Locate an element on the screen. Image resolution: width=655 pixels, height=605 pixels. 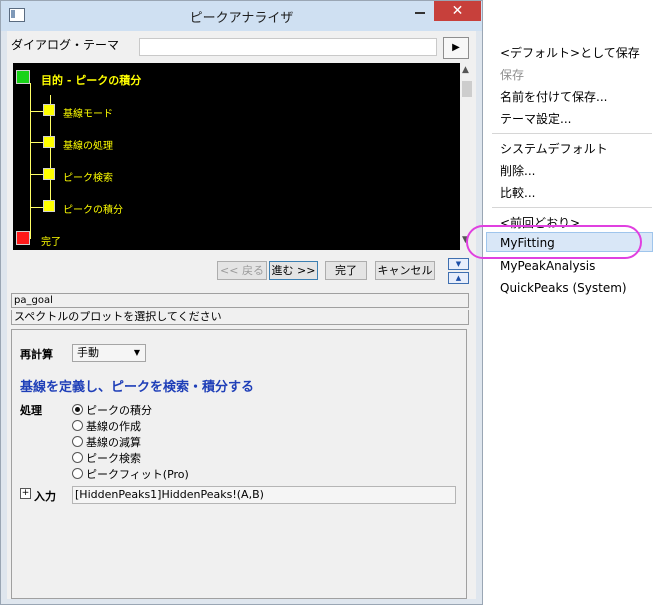
radio-selected-icon is located at coordinates (77, 409).